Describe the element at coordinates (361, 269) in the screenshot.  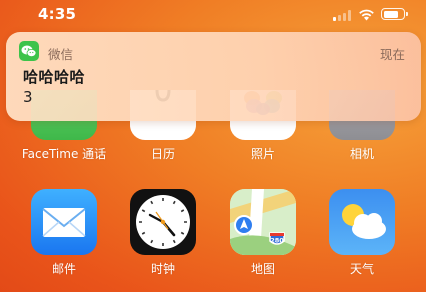
I see `app-label: 天气` at that location.